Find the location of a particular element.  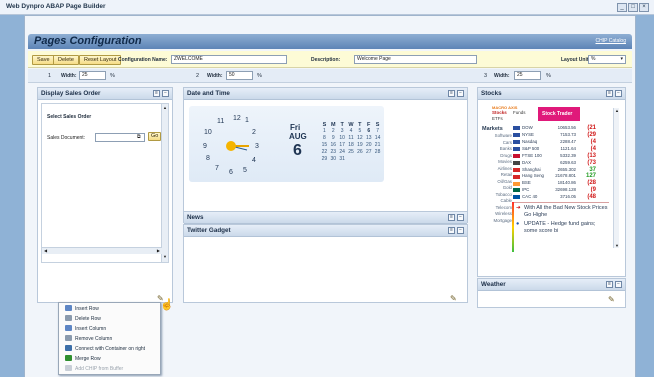

calendar-day: 31 is located at coordinates (342, 159).